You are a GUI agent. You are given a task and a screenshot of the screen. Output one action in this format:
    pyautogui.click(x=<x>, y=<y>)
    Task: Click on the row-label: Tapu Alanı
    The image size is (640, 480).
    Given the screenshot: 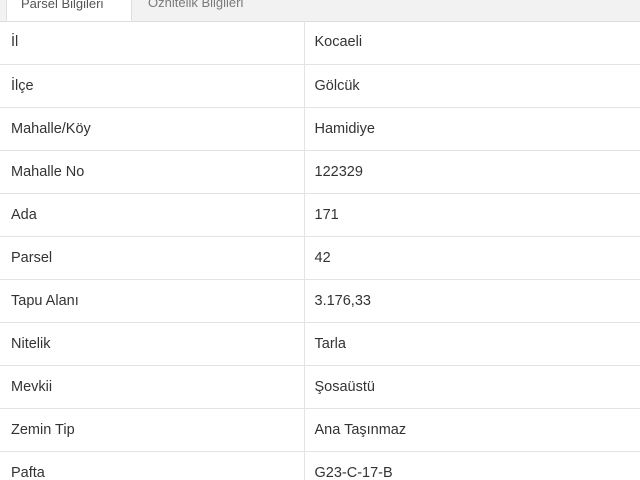 What is the action you would take?
    pyautogui.click(x=152, y=301)
    